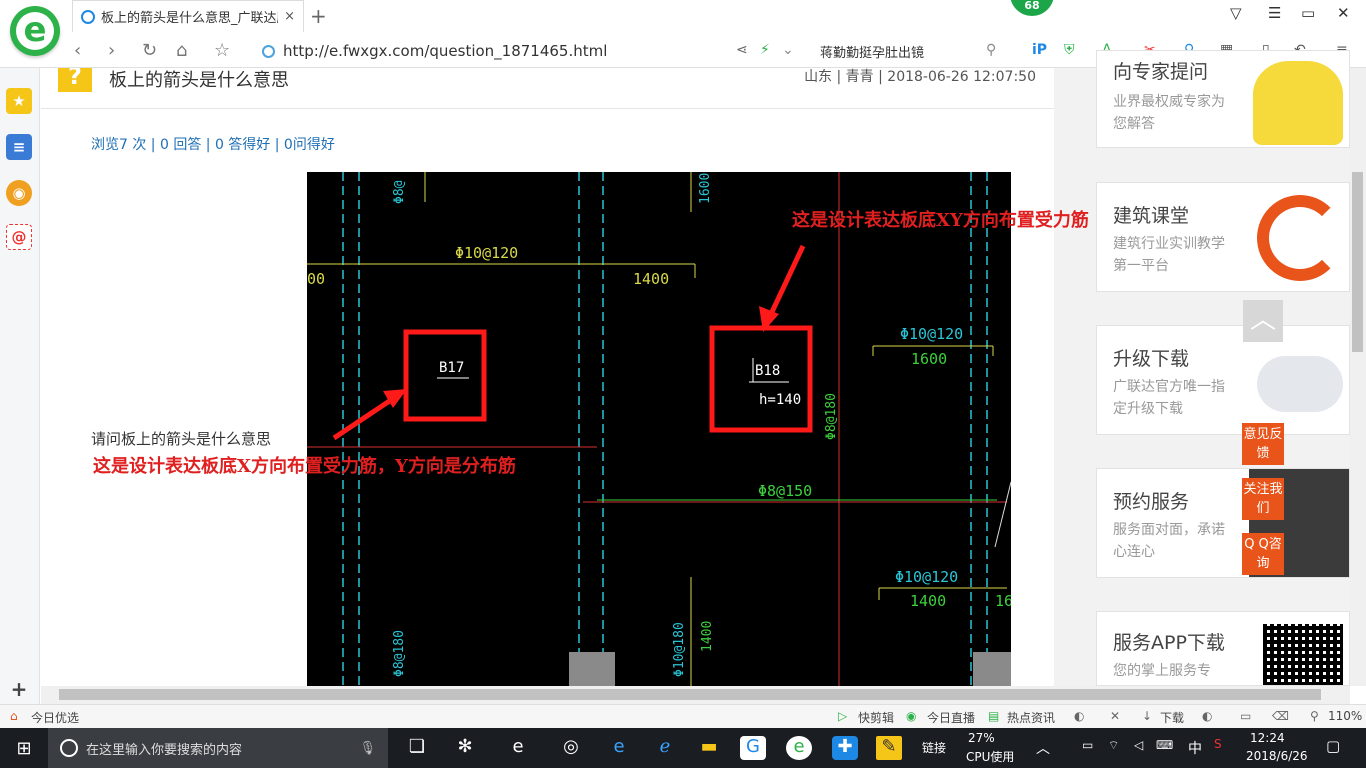  Describe the element at coordinates (35, 31) in the screenshot. I see `browser-logo: e` at that location.